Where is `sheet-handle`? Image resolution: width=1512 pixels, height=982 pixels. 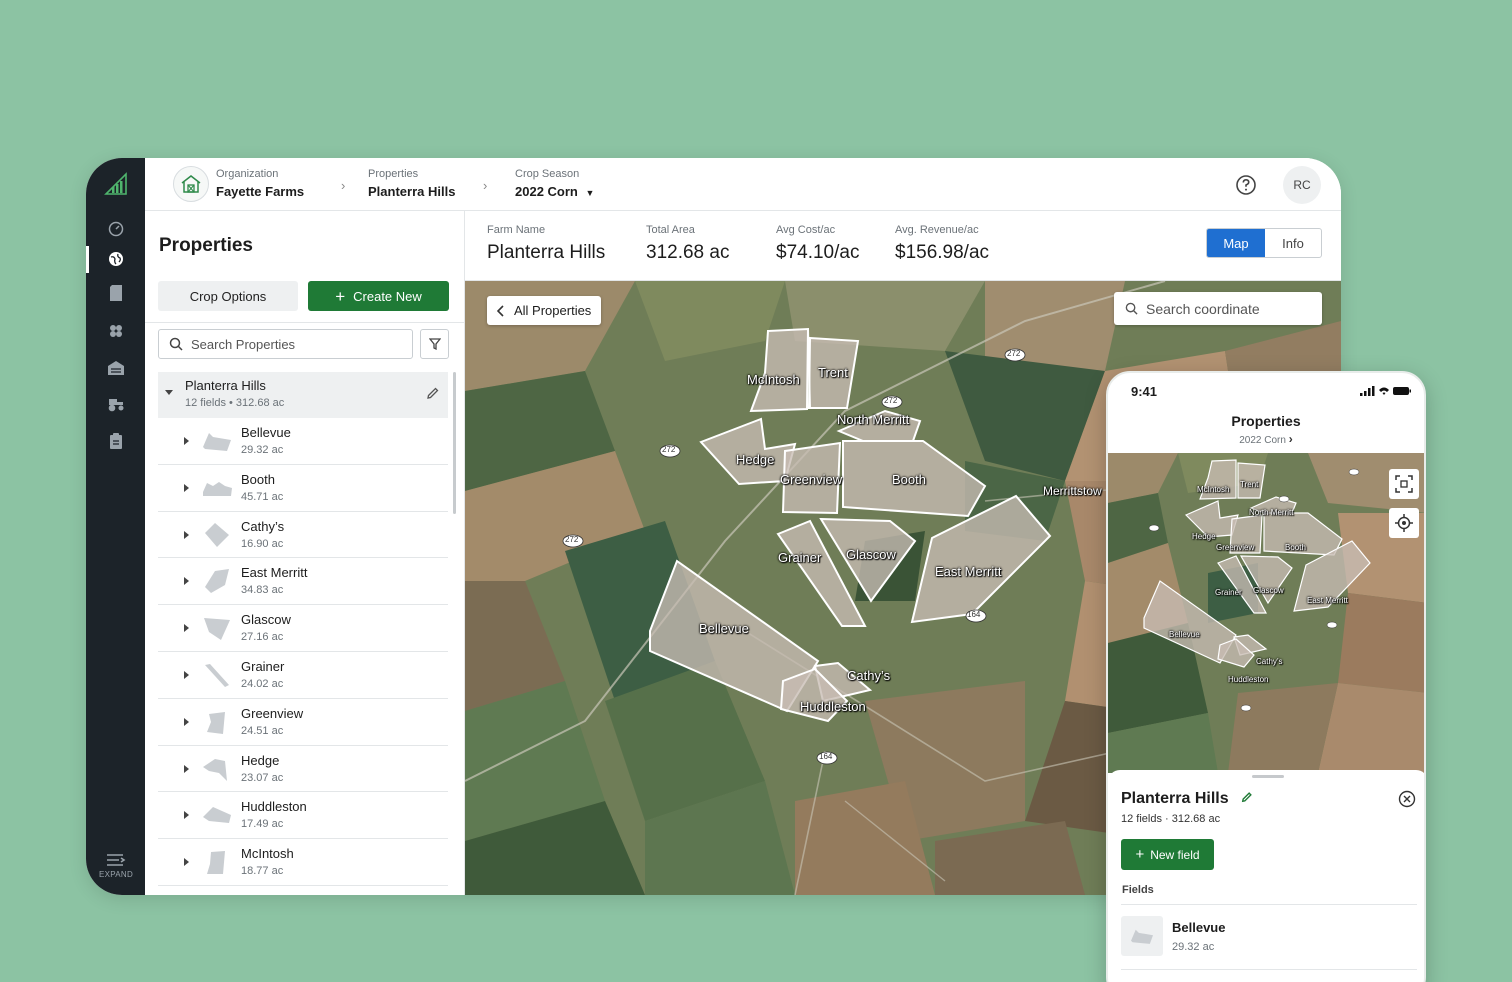
sheet-handle is located at coordinates (1268, 776).